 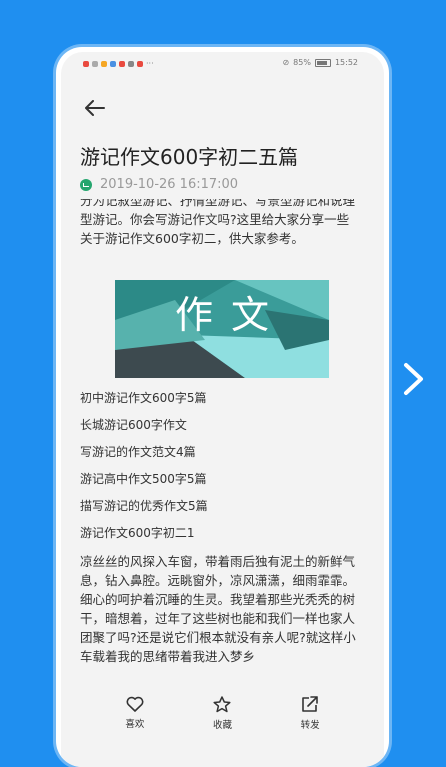 What do you see at coordinates (219, 538) in the screenshot?
I see `related-link: 游记作文600字初二1` at bounding box center [219, 538].